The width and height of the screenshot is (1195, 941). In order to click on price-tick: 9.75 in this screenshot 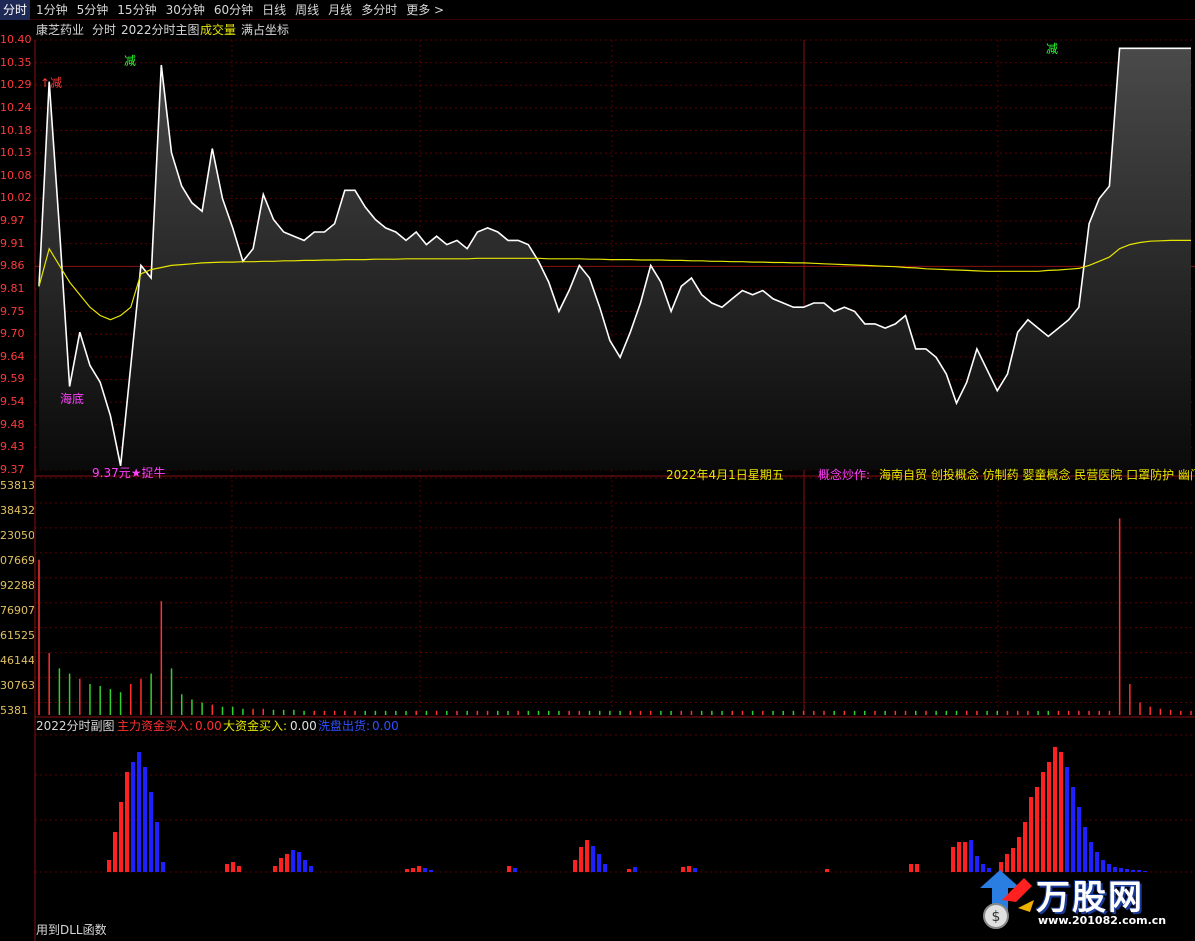, I will do `click(12, 311)`.